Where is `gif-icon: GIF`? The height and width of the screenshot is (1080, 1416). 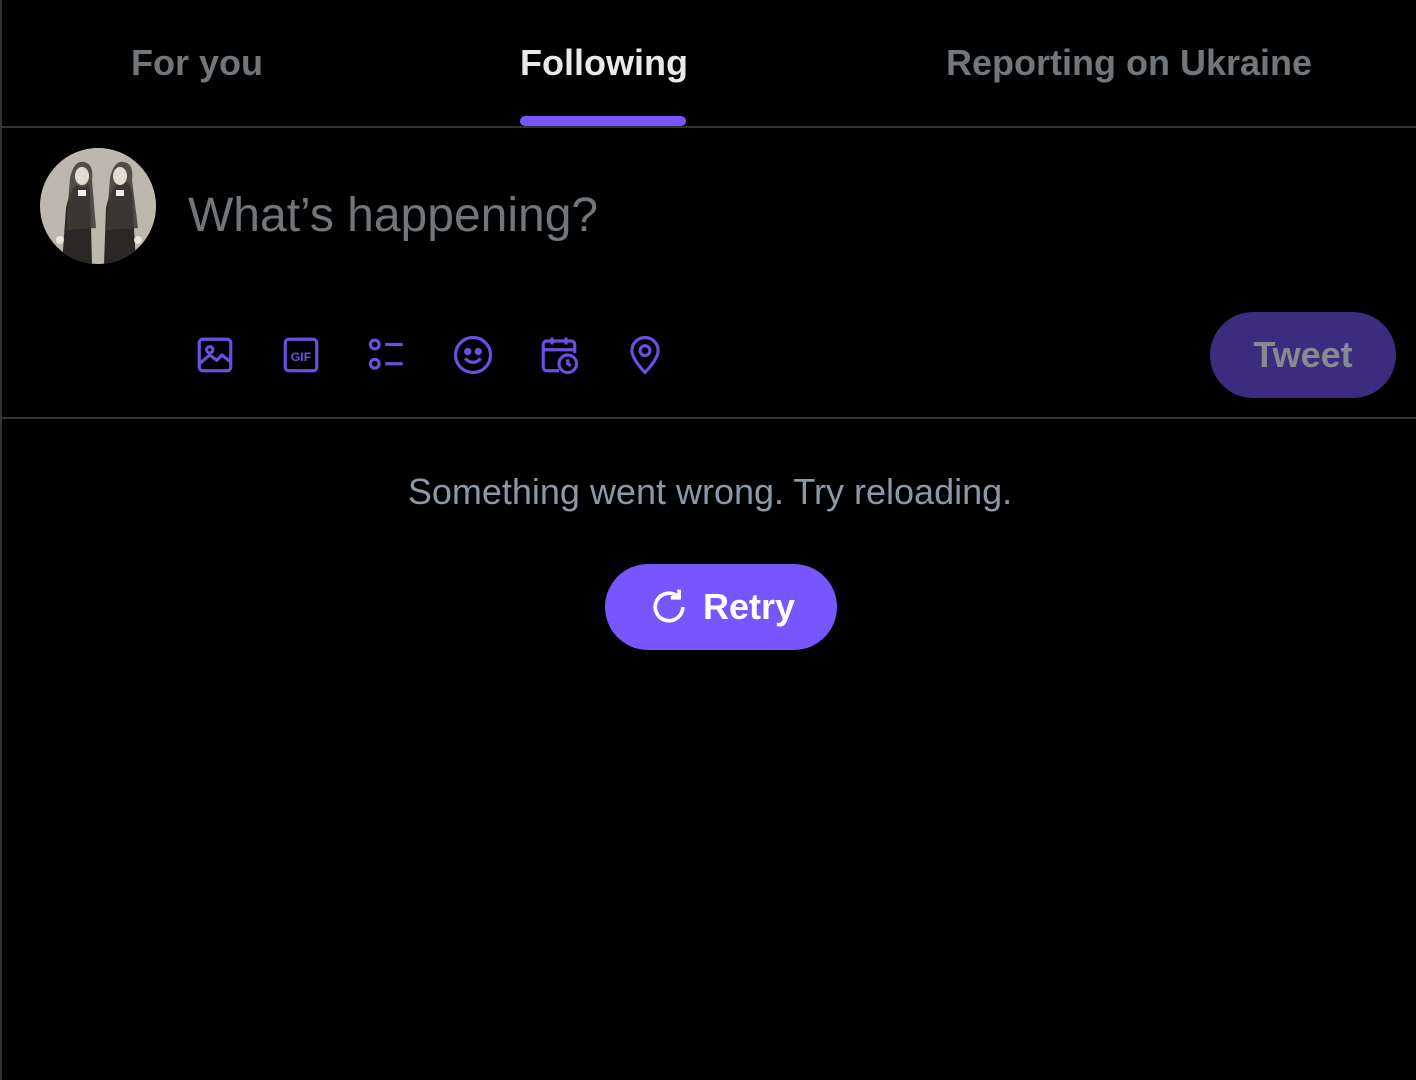
gif-icon: GIF is located at coordinates (301, 355).